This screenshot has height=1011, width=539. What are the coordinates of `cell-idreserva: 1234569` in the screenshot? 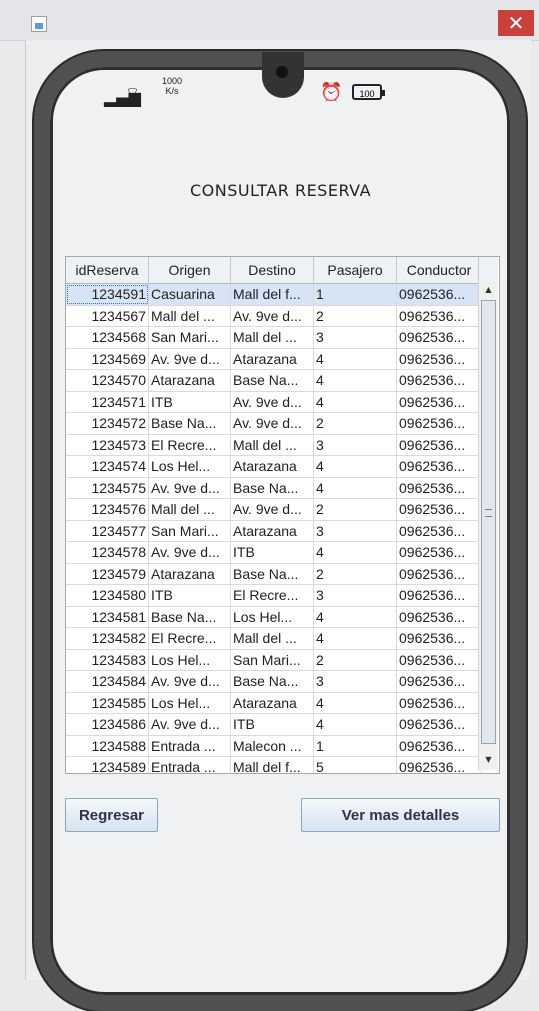 It's located at (107, 359).